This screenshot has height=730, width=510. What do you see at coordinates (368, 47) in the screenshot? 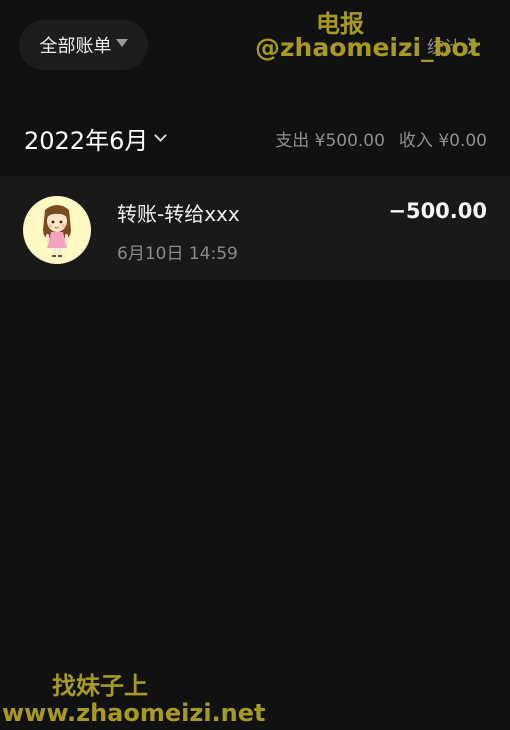
I see `watermark-top-line2: @zhaomeizi_bot` at bounding box center [368, 47].